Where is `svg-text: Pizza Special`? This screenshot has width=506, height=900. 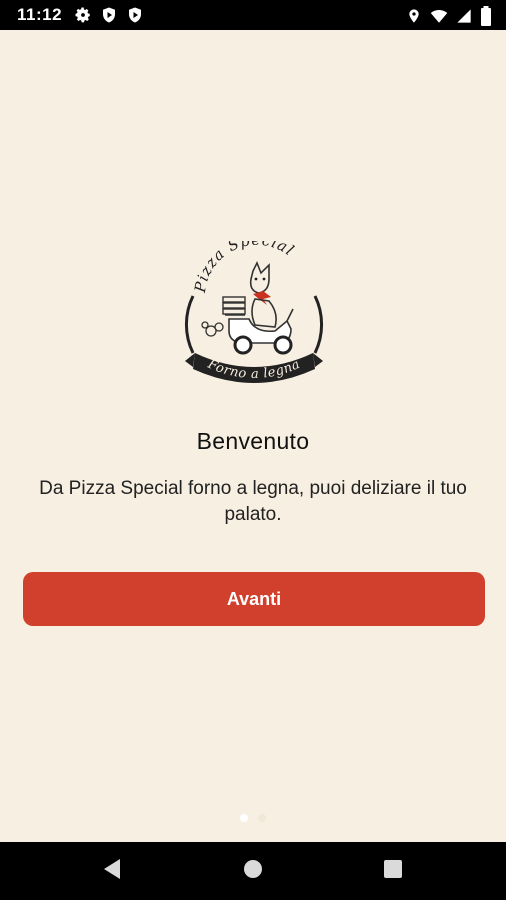 svg-text: Pizza Special is located at coordinates (244, 268).